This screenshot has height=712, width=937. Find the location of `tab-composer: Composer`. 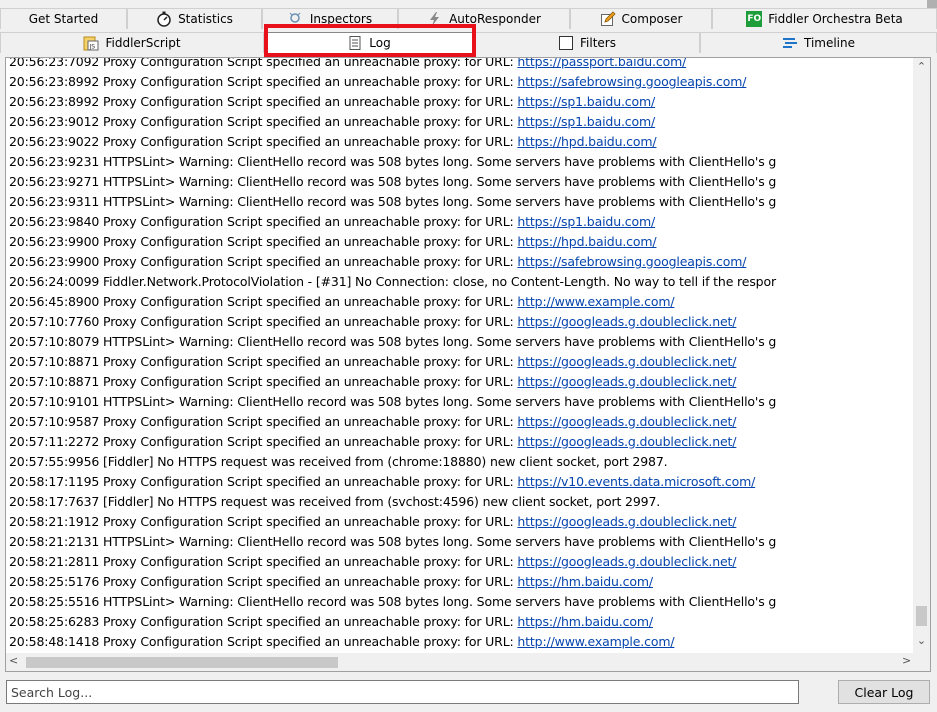

tab-composer: Composer is located at coordinates (641, 18).